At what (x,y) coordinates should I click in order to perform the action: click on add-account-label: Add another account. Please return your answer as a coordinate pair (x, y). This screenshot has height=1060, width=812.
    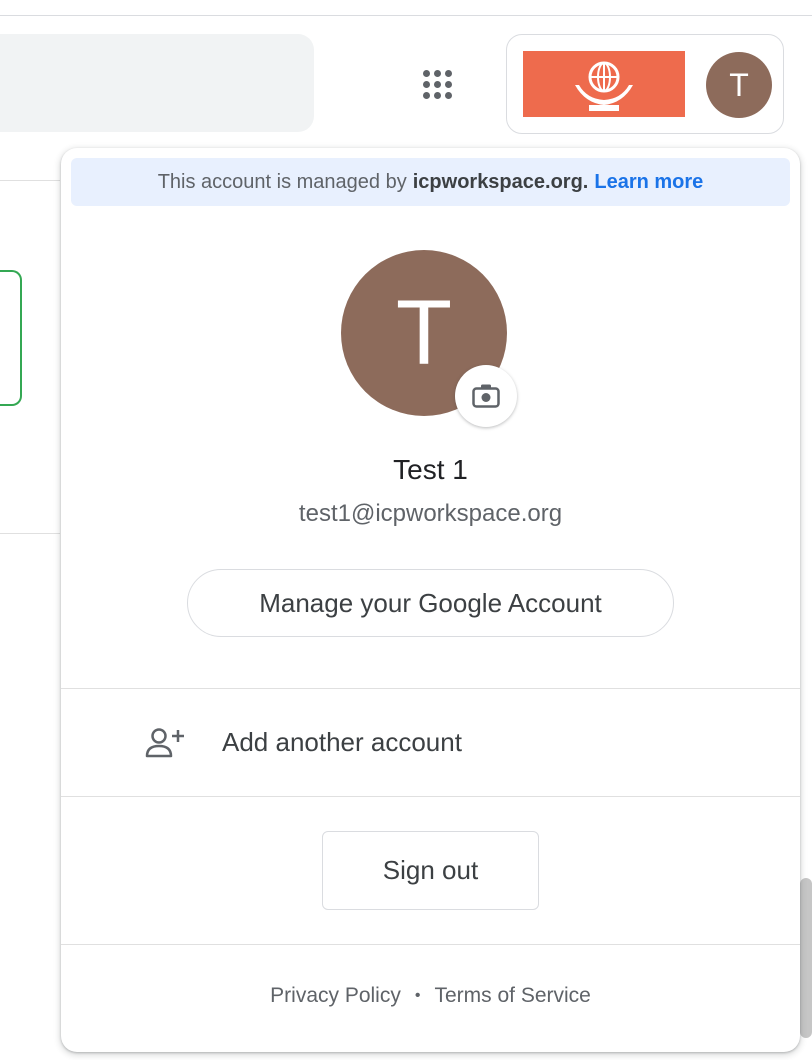
    Looking at the image, I should click on (342, 742).